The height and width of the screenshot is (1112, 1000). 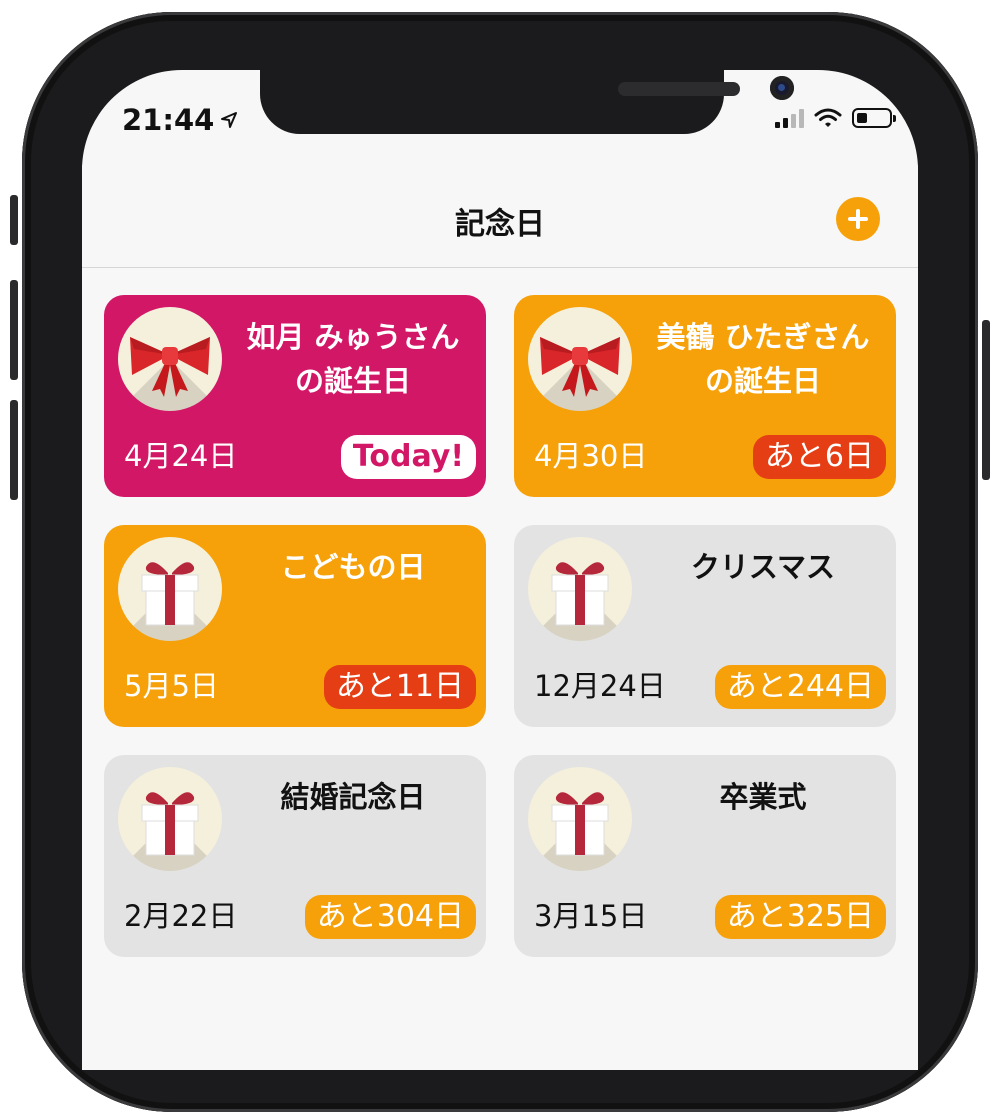 I want to click on front-camera, so click(x=782, y=88).